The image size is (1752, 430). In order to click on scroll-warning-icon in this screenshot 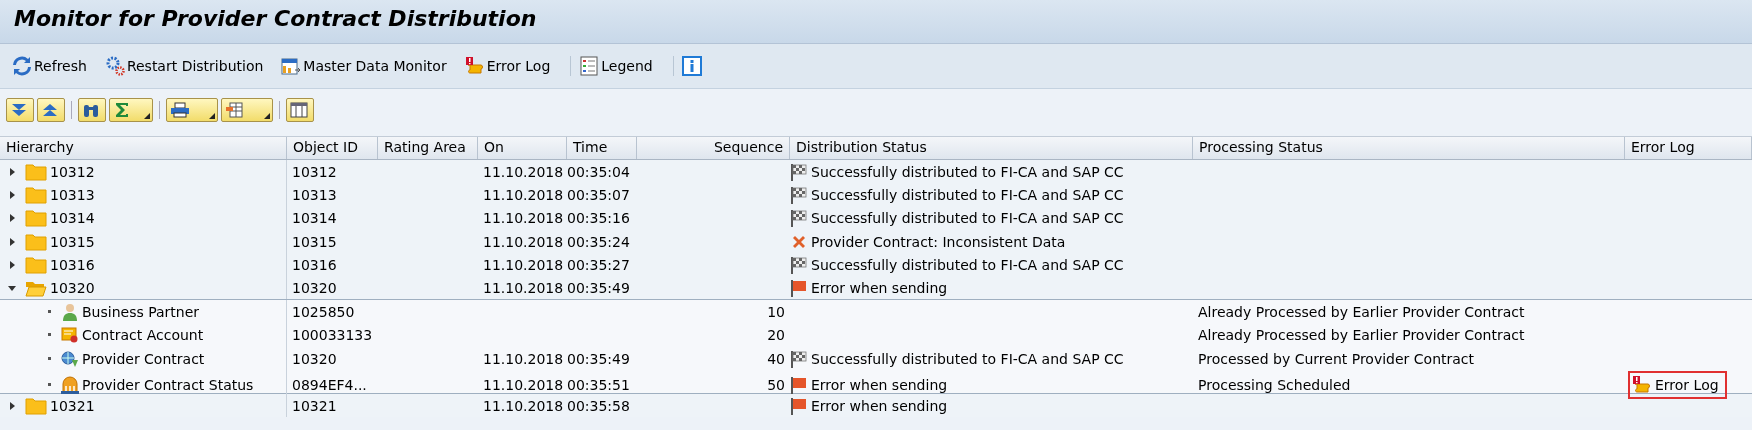, I will do `click(474, 66)`.